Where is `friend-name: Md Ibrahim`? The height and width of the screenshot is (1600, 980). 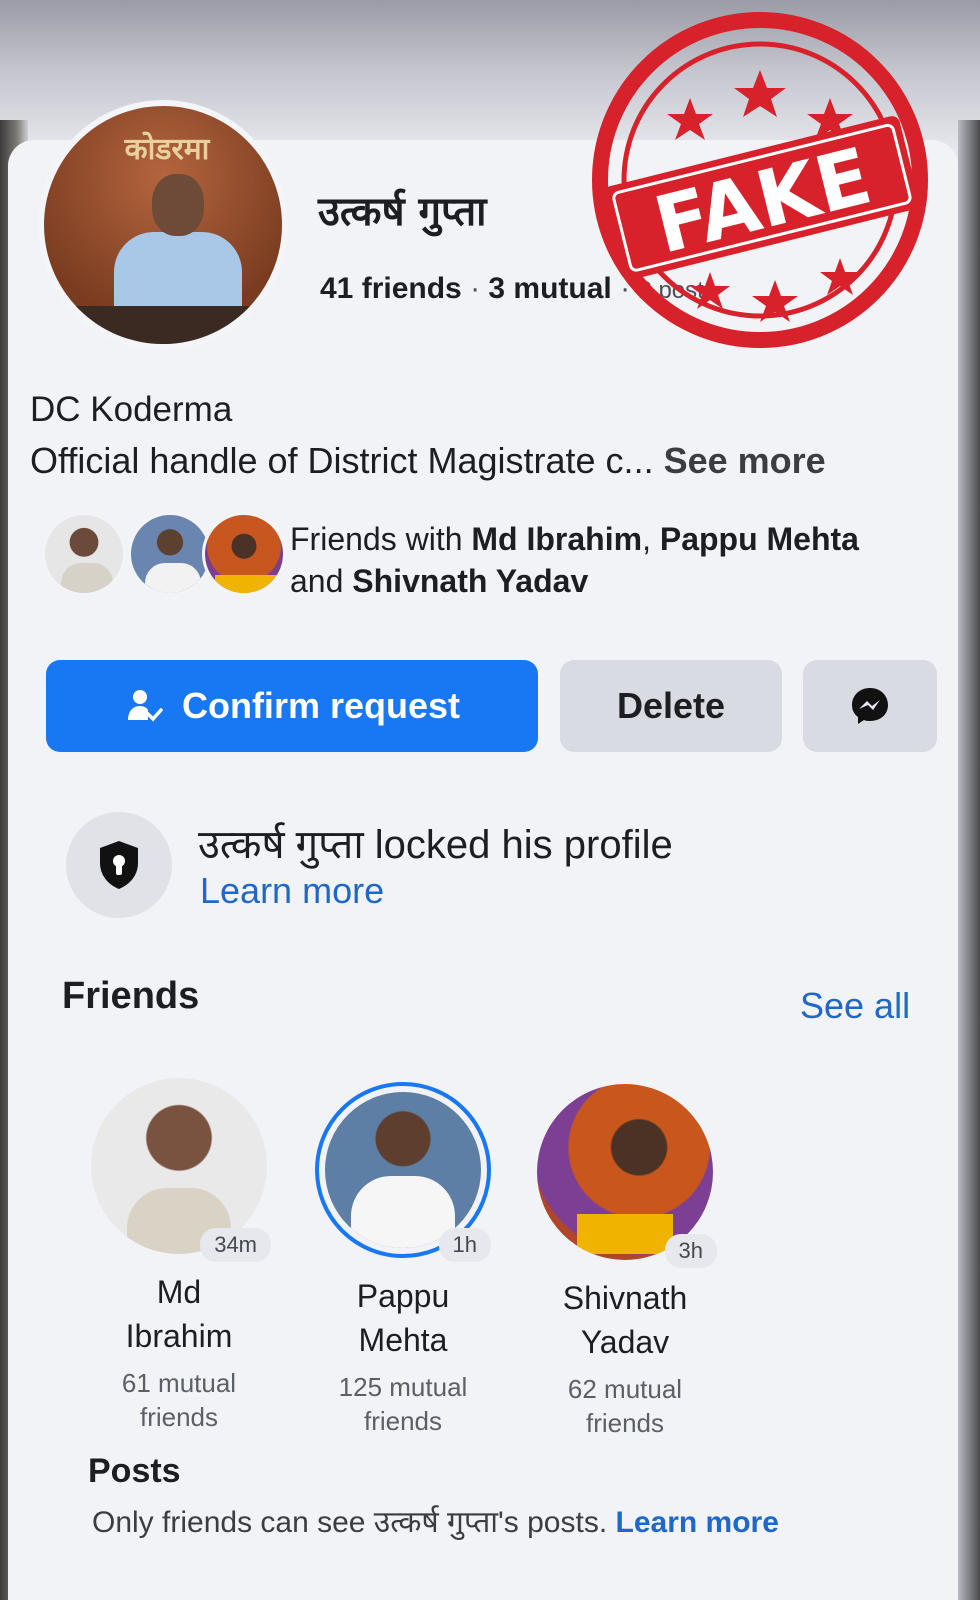 friend-name: Md Ibrahim is located at coordinates (179, 1314).